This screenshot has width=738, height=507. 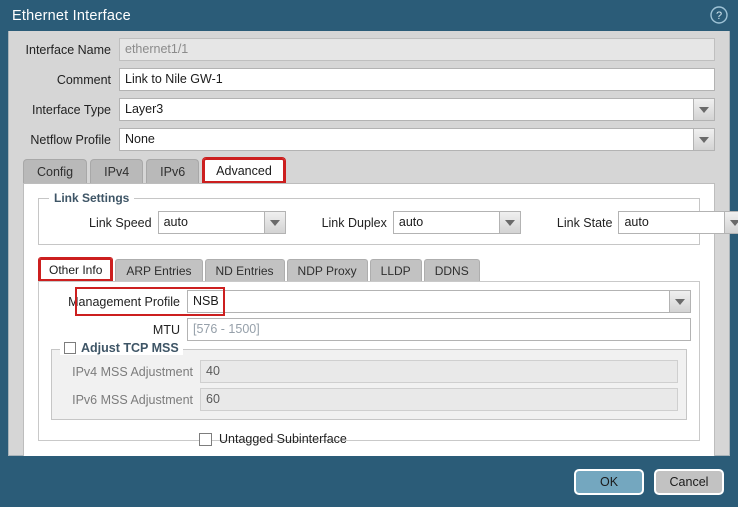 What do you see at coordinates (166, 329) in the screenshot?
I see `mtu-label: MTU` at bounding box center [166, 329].